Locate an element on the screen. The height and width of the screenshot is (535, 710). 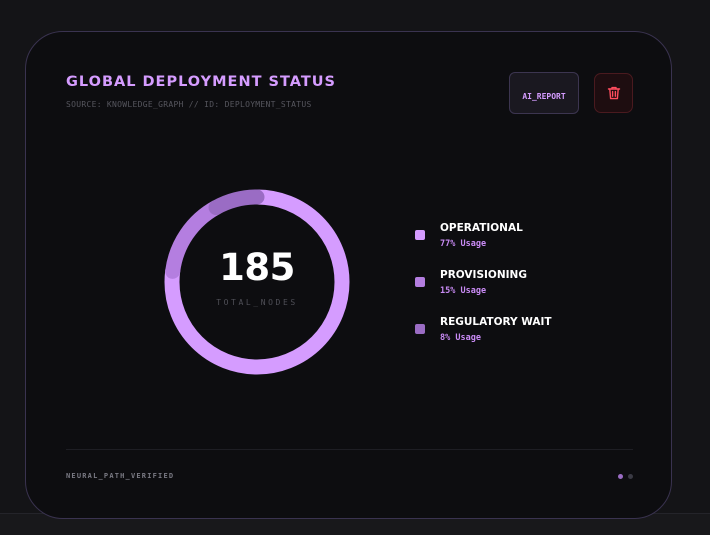
legend-label: OPERATIONAL is located at coordinates (481, 228).